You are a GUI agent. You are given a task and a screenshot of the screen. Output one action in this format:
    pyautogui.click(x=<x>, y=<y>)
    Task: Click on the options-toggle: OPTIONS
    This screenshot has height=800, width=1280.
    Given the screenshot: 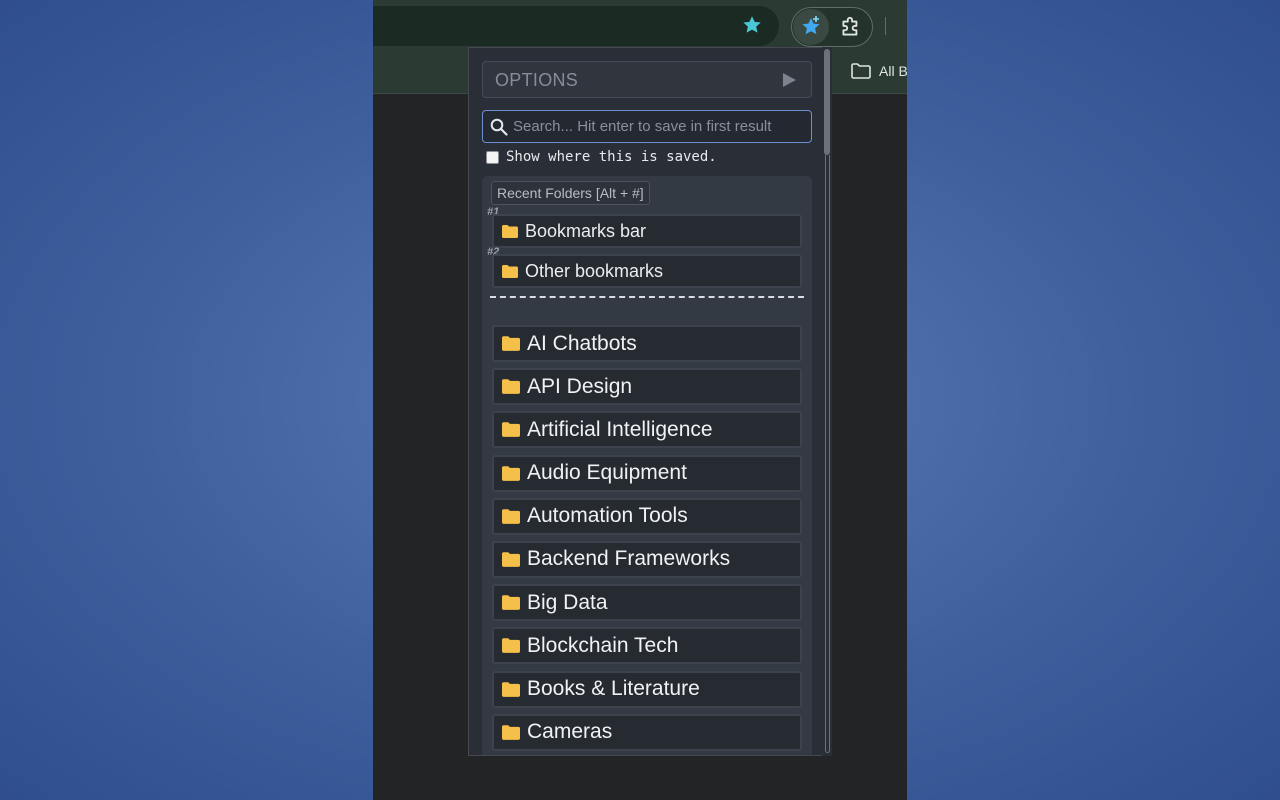 What is the action you would take?
    pyautogui.click(x=647, y=79)
    